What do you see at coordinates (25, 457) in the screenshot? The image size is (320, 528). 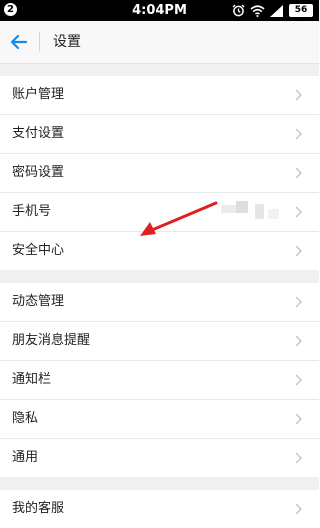 I see `settings-item-label: 通用` at bounding box center [25, 457].